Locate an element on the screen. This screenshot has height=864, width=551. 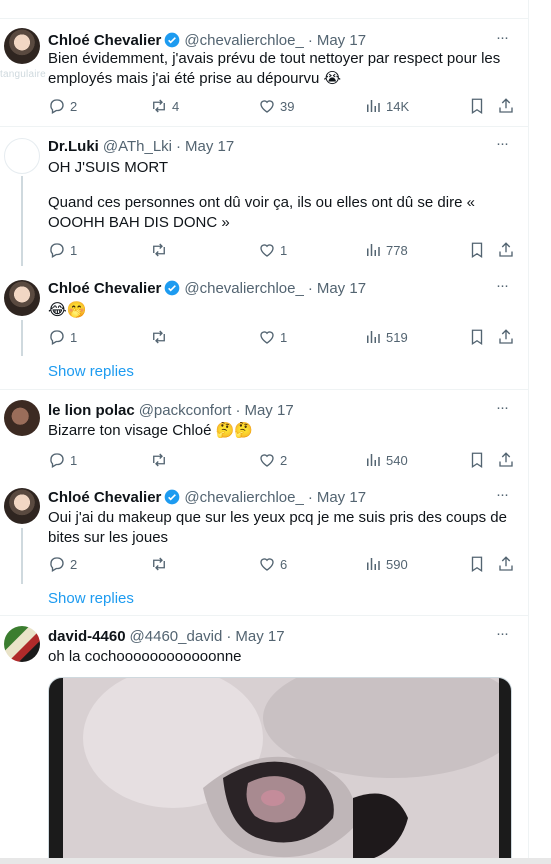
retweet-button: 4 is located at coordinates (164, 106).